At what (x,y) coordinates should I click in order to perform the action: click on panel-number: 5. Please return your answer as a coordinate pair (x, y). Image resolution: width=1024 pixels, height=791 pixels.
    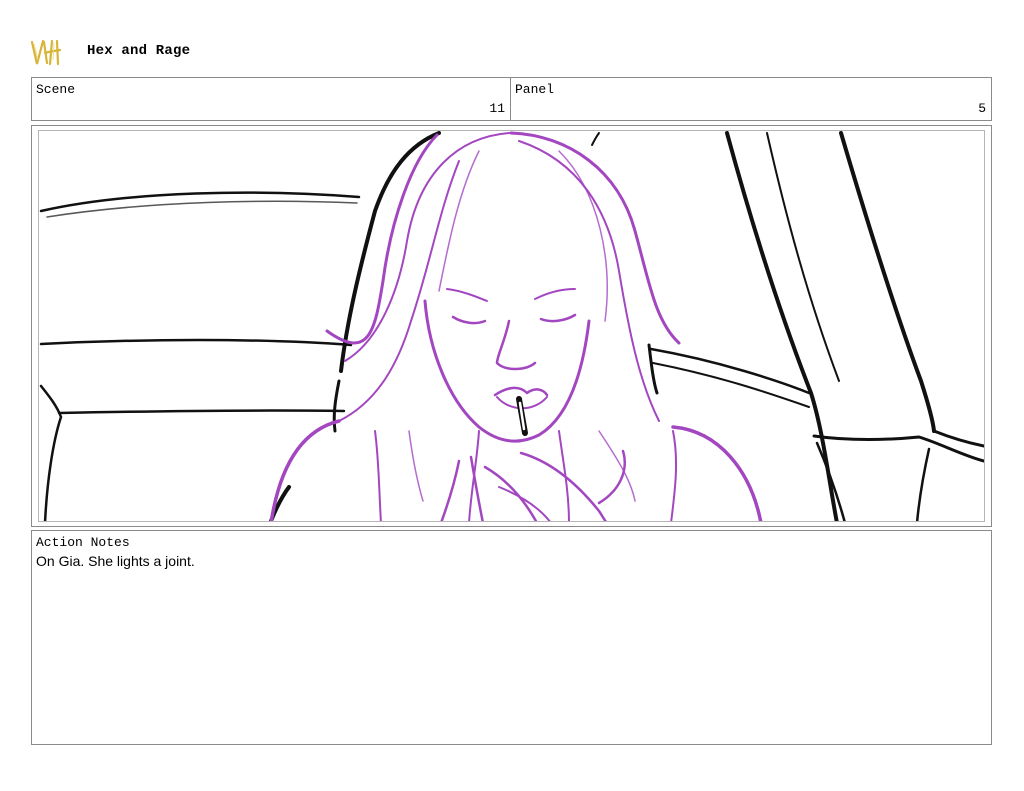
    Looking at the image, I should click on (982, 108).